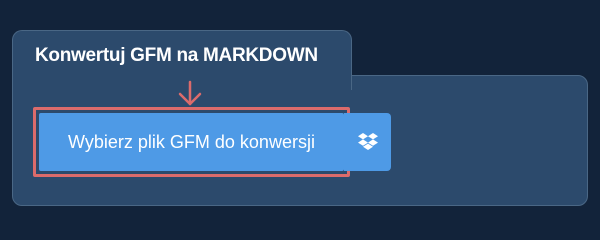 The image size is (600, 240). I want to click on dropbox-button, so click(367, 142).